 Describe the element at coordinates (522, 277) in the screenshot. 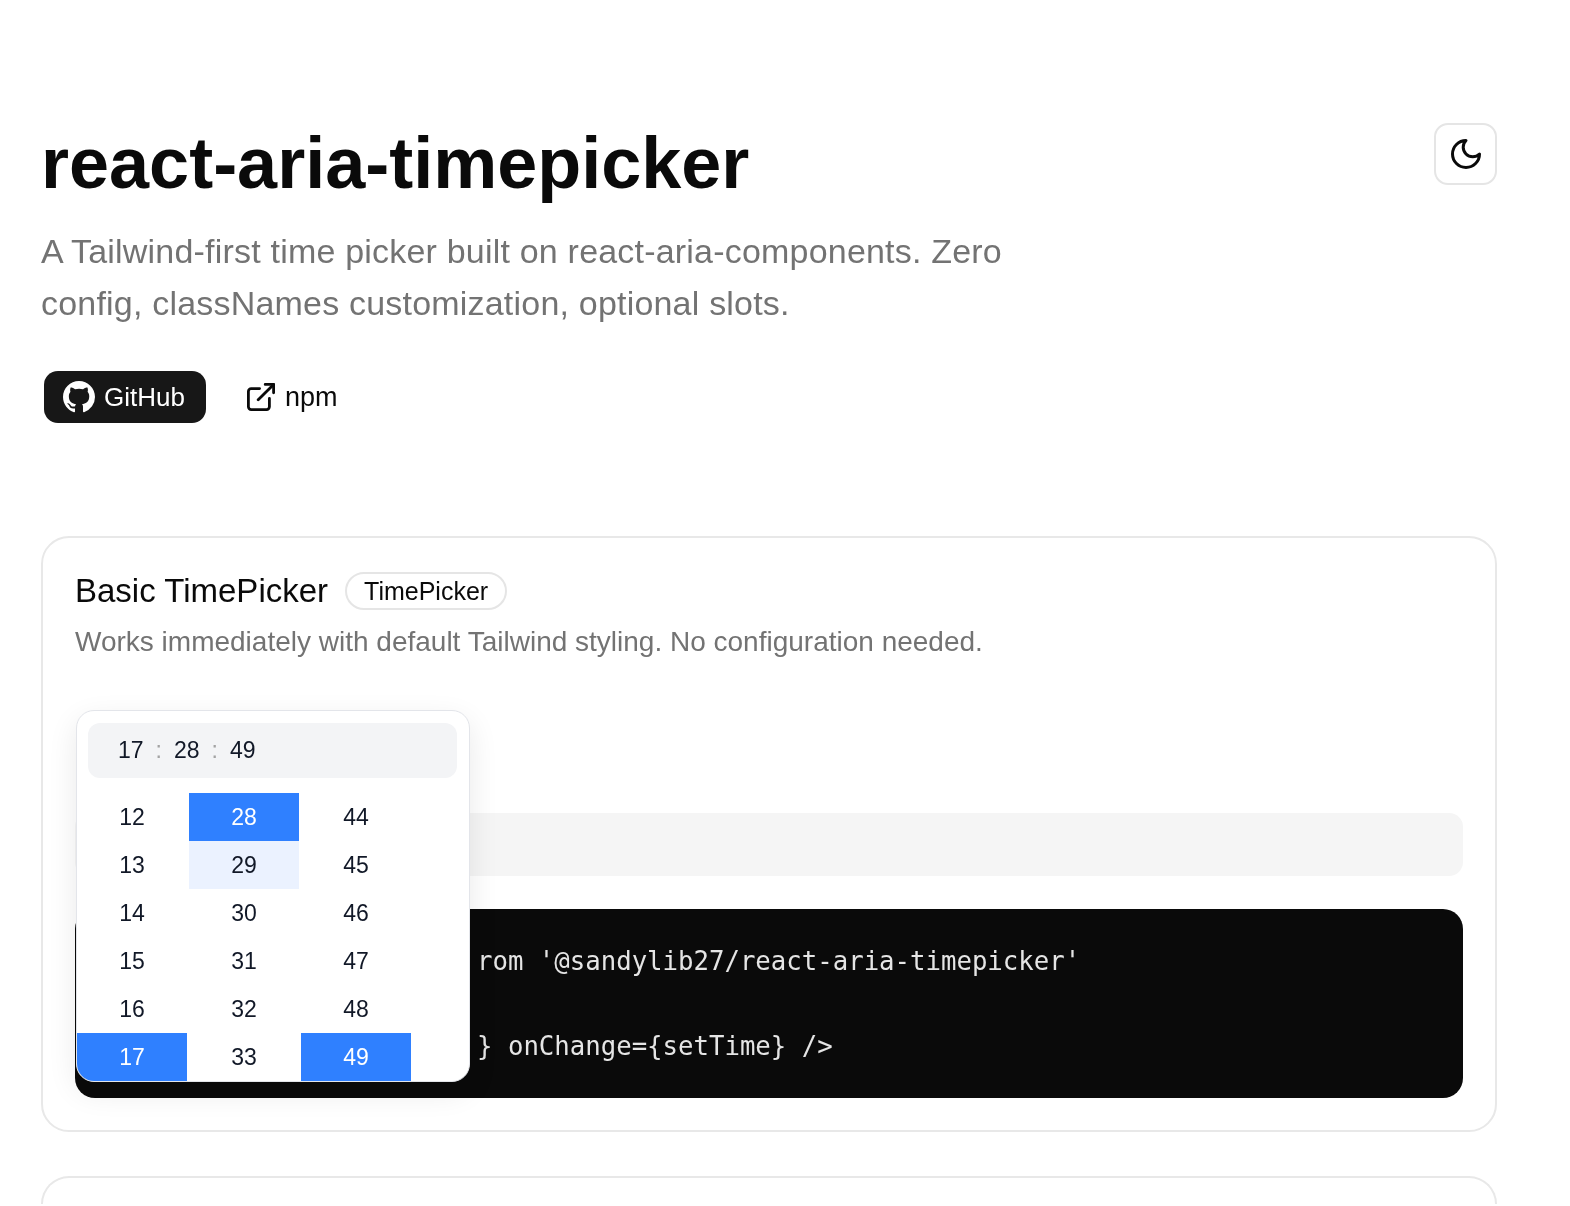

I see `page-description: A Tailwind-first time picker built on react-aria-components. Zero config, classNames customization, optional slots.` at that location.